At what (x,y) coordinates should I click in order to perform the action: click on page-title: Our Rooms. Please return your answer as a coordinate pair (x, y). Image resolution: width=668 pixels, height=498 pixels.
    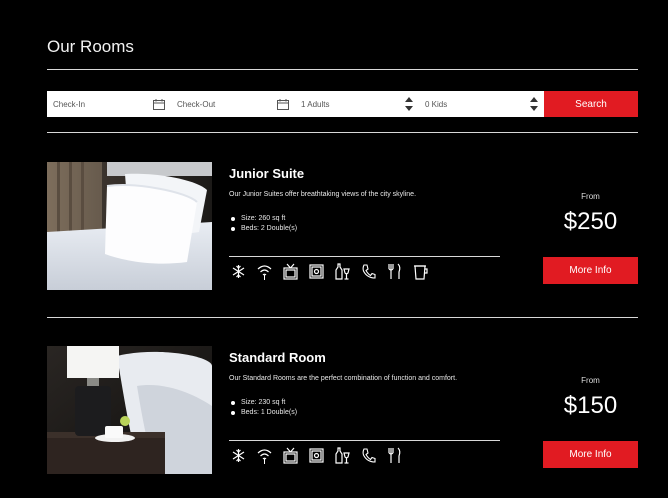
    Looking at the image, I should click on (90, 46).